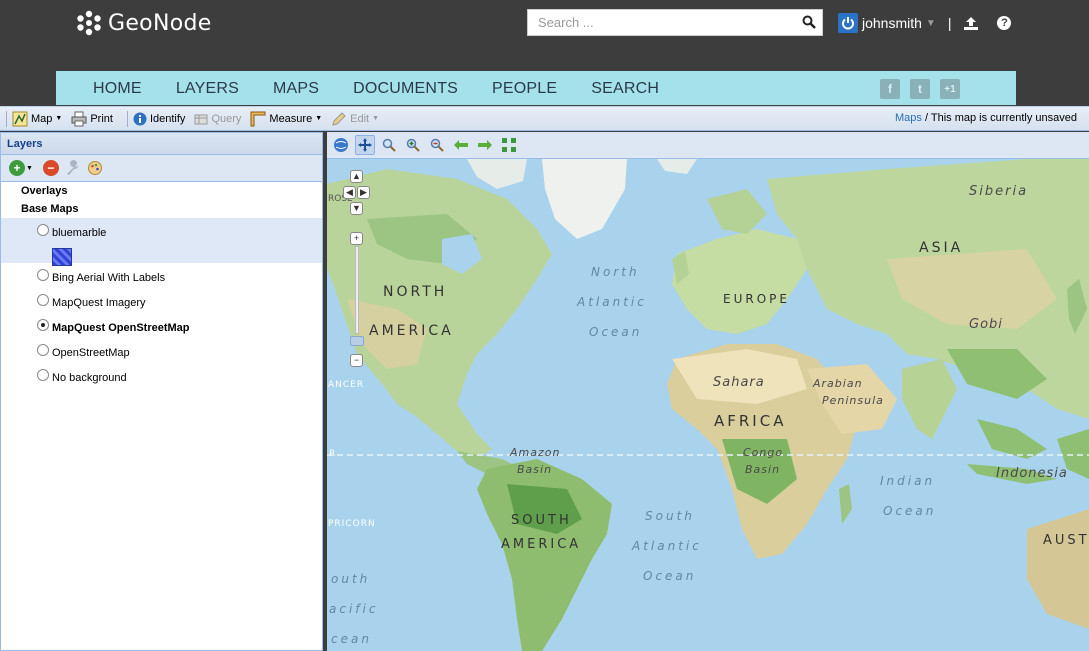 Image resolution: width=1089 pixels, height=651 pixels. I want to click on edit-pencil-icon, so click(339, 118).